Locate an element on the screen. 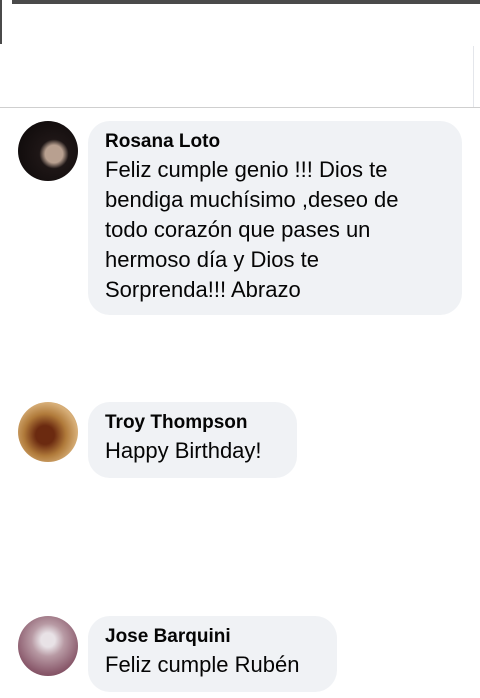 The image size is (480, 698). comment-line: Happy Birthday! is located at coordinates (183, 450).